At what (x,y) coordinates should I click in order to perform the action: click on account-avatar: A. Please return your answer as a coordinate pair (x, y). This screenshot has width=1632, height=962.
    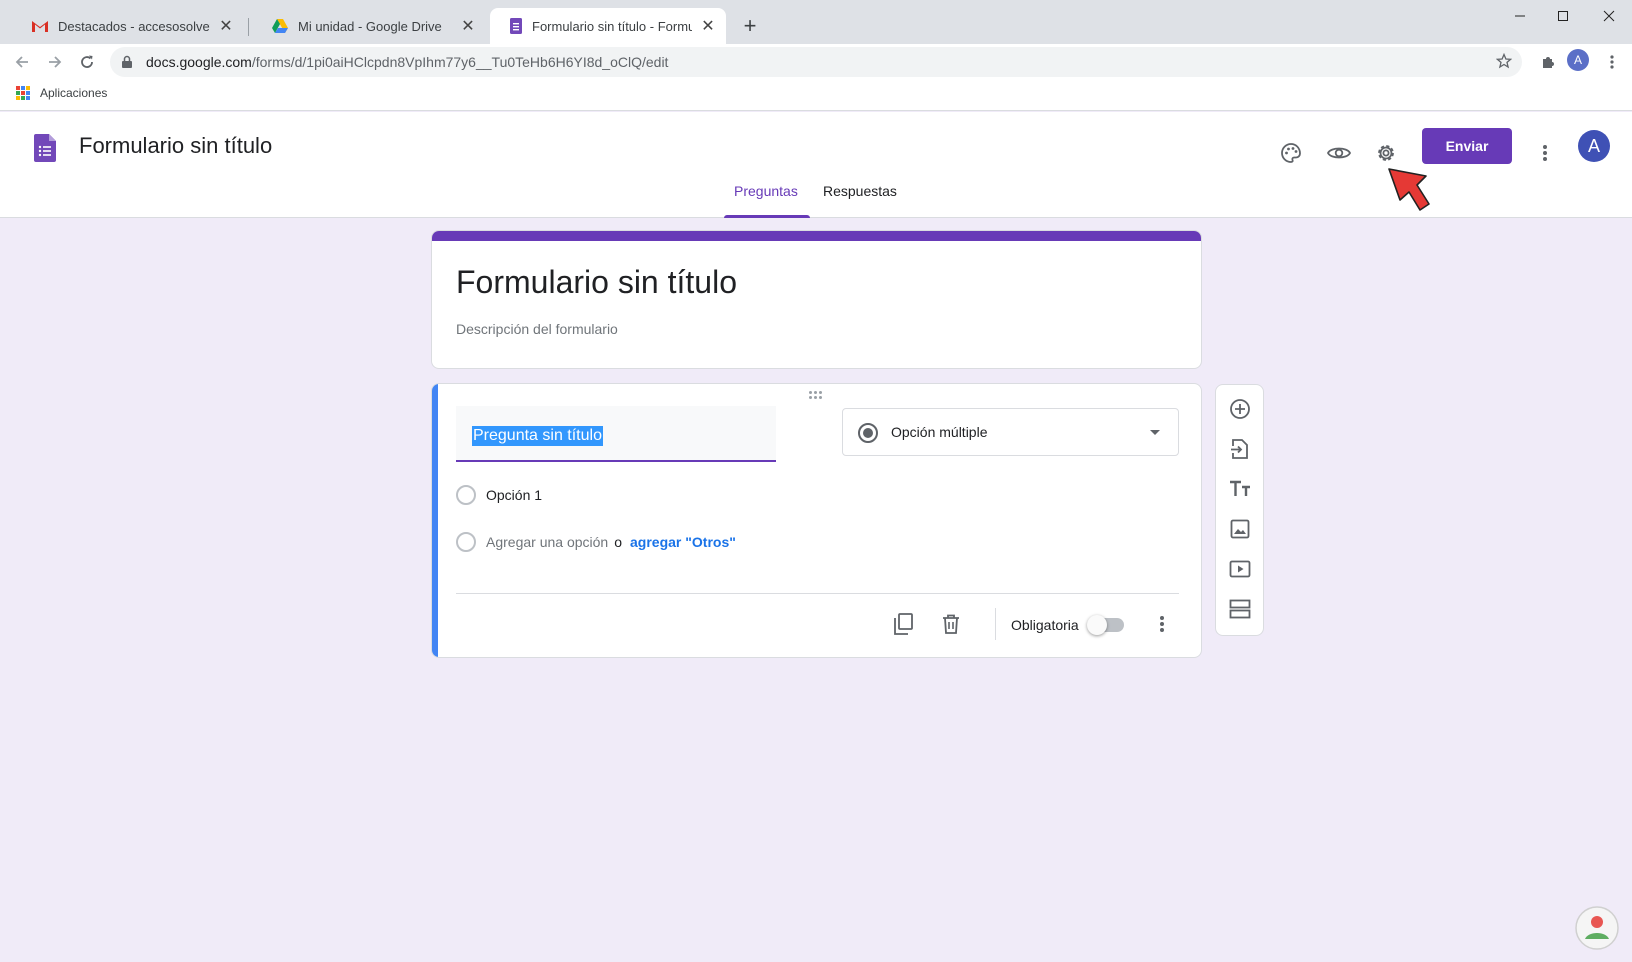
    Looking at the image, I should click on (1594, 146).